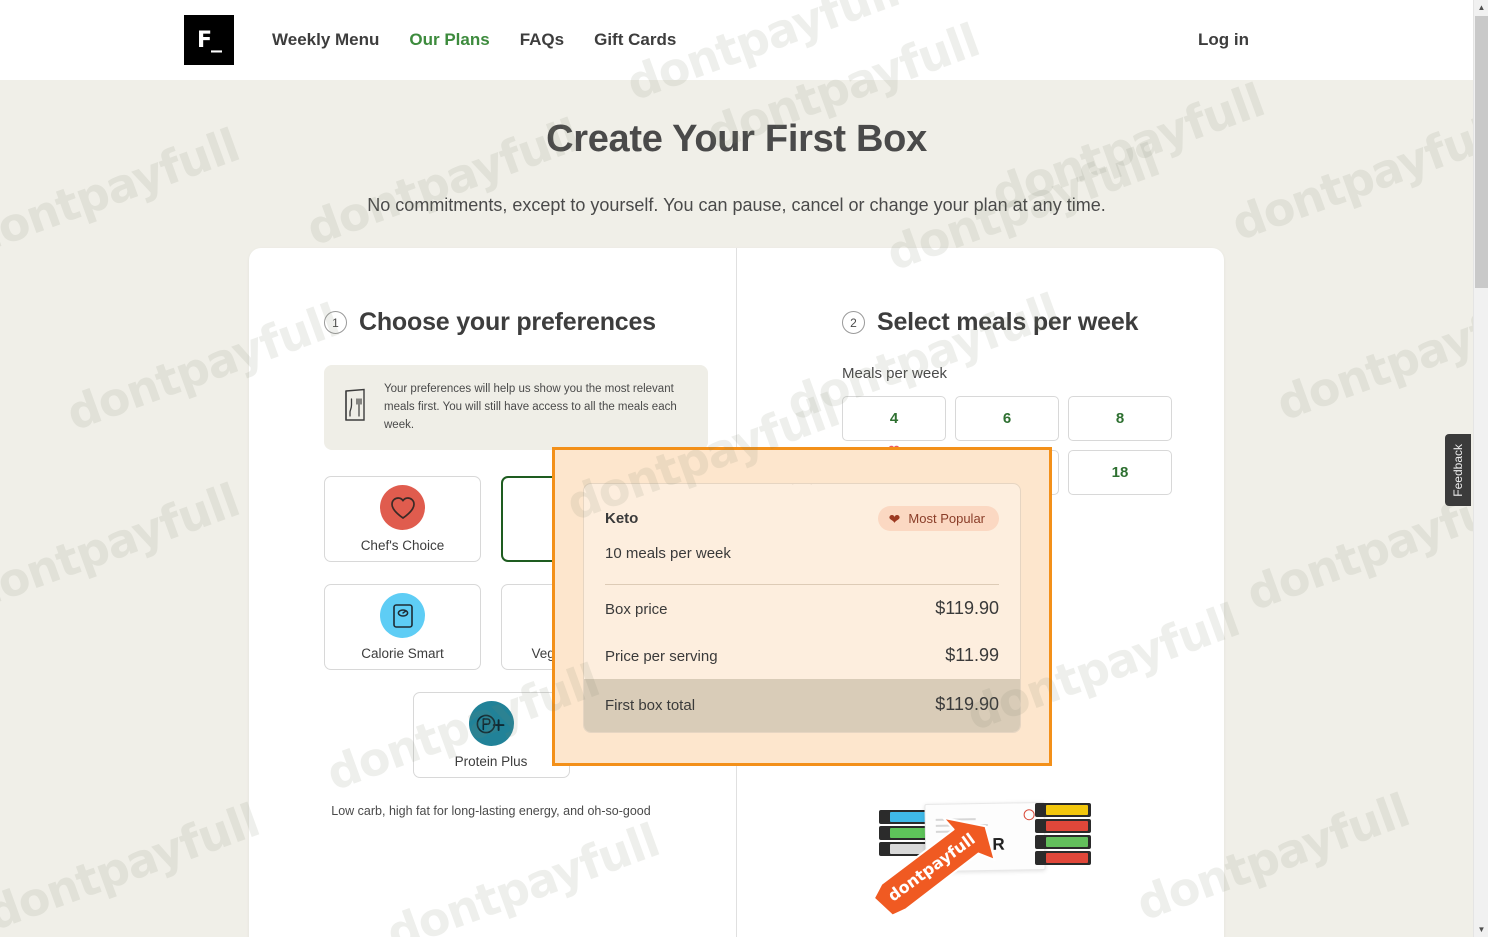  Describe the element at coordinates (449, 40) in the screenshot. I see `nav-item-our-plans: Our Plans` at that location.